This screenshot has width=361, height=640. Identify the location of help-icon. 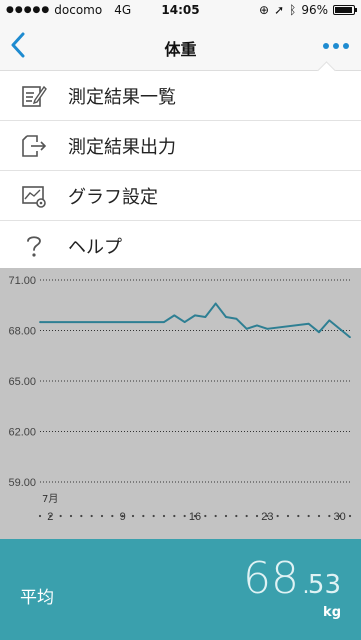
(34, 246).